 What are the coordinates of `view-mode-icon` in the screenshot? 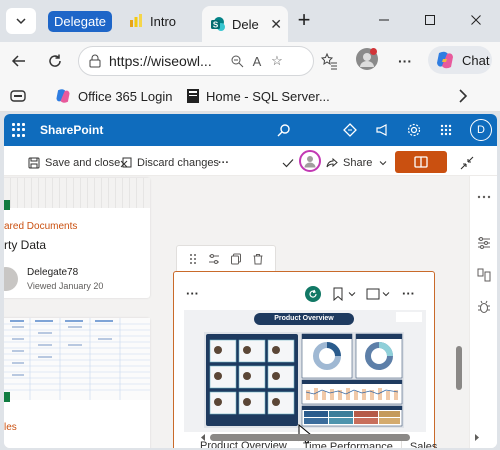 It's located at (373, 294).